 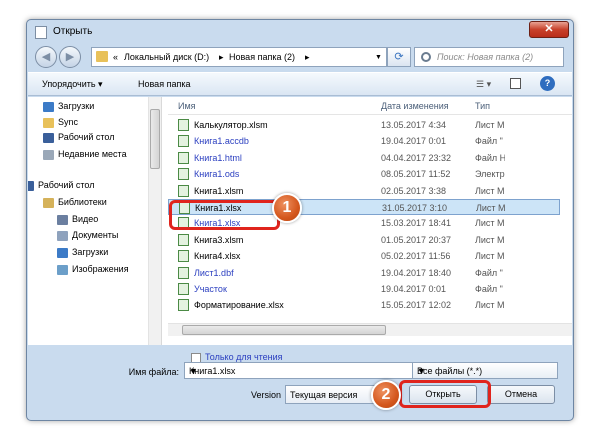 I want to click on title-bar: Открыть ✕, so click(x=300, y=32).